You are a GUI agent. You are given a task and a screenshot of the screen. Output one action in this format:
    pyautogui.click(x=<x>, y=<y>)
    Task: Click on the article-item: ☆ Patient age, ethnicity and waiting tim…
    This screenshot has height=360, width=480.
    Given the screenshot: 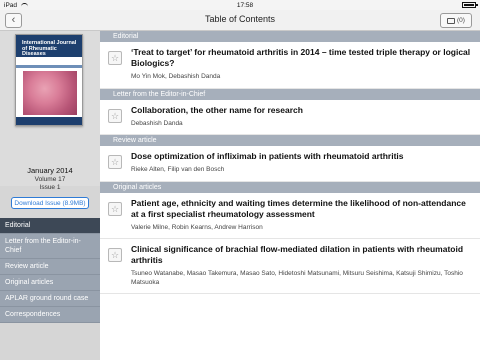 What is the action you would take?
    pyautogui.click(x=290, y=216)
    